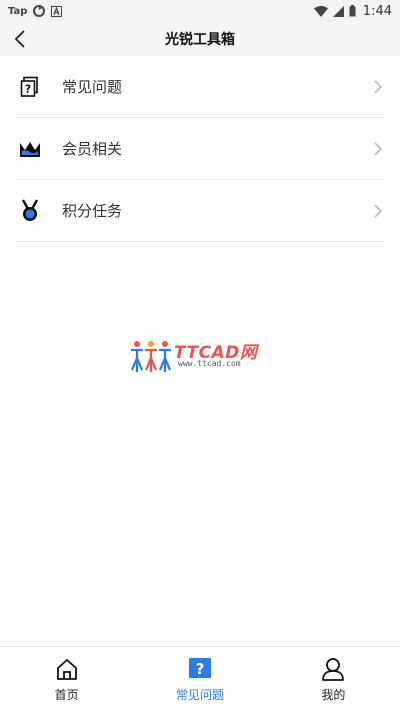 The height and width of the screenshot is (711, 400). Describe the element at coordinates (30, 149) in the screenshot. I see `crown-icon` at that location.